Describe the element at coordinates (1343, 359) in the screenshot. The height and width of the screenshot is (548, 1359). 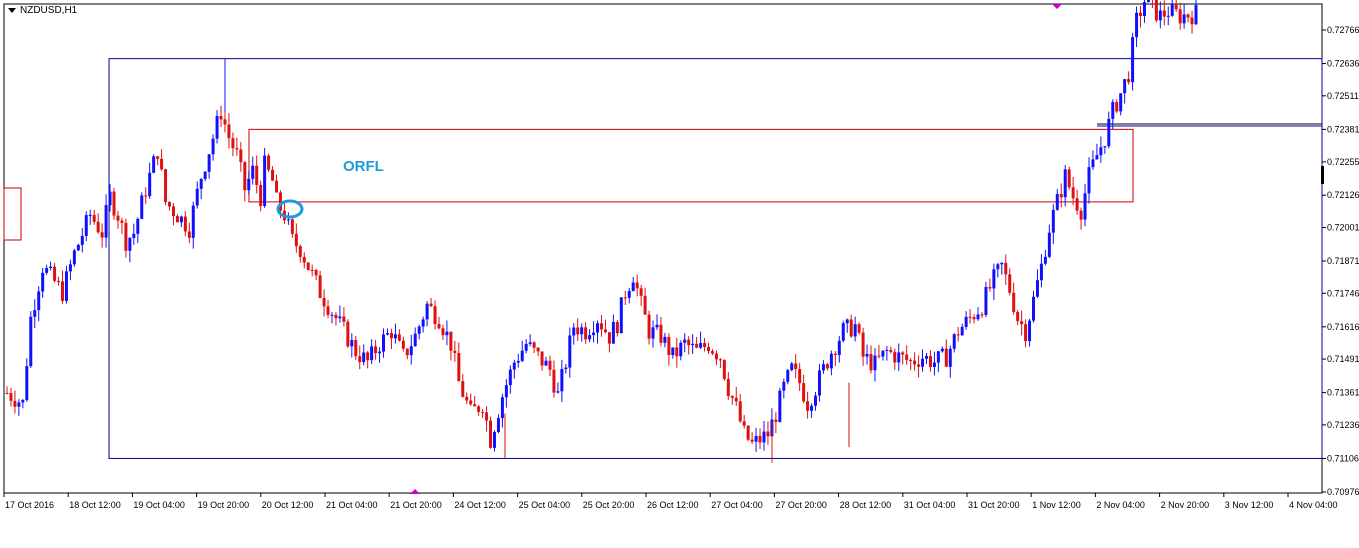
I see `y-tick-label: 0.71491` at that location.